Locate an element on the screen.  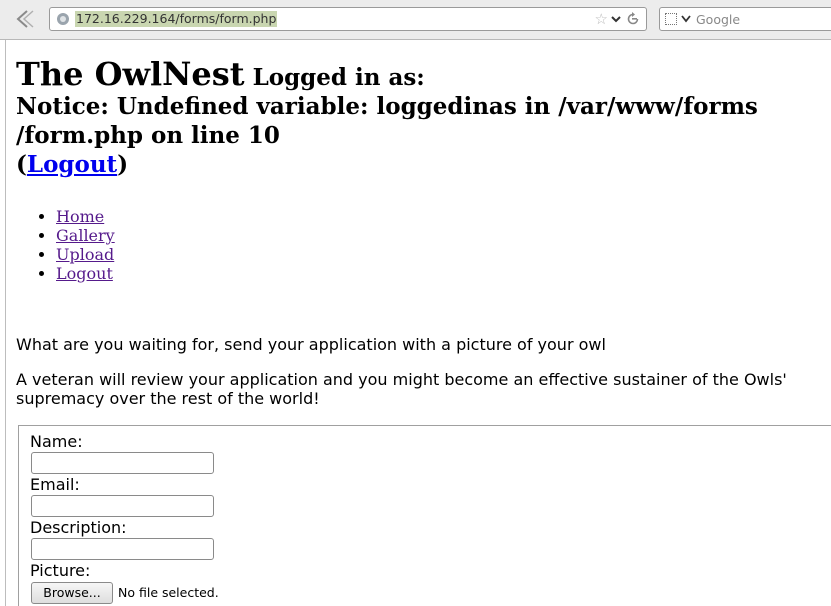
bookmark-star-icon: ☆ is located at coordinates (601, 19).